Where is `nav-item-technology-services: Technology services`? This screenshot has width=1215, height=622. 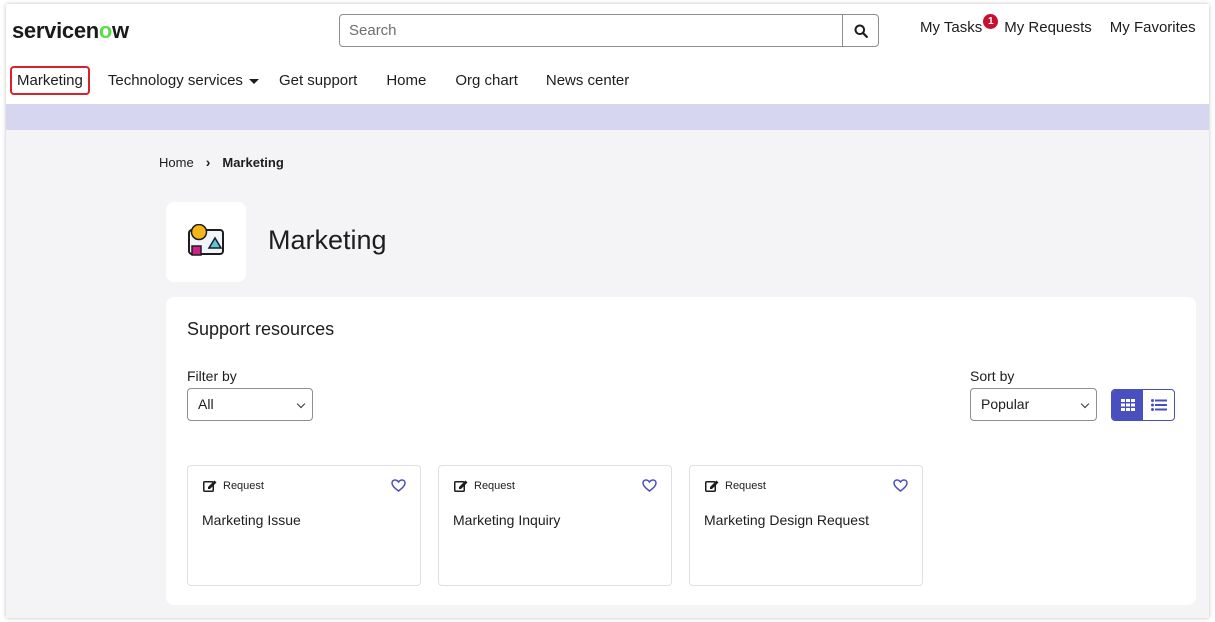
nav-item-technology-services: Technology services is located at coordinates (183, 80).